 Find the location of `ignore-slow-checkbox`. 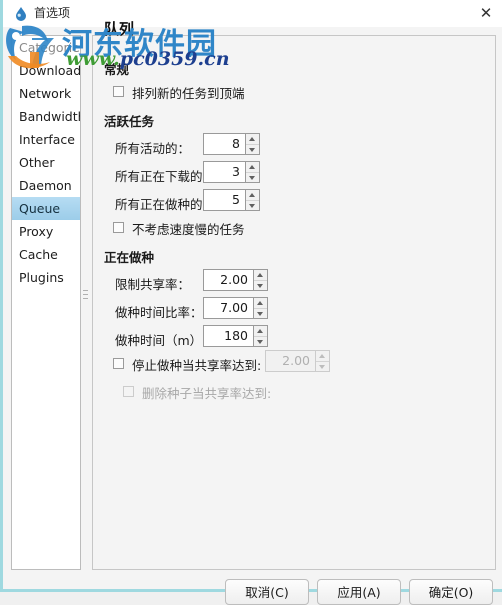

ignore-slow-checkbox is located at coordinates (118, 227).